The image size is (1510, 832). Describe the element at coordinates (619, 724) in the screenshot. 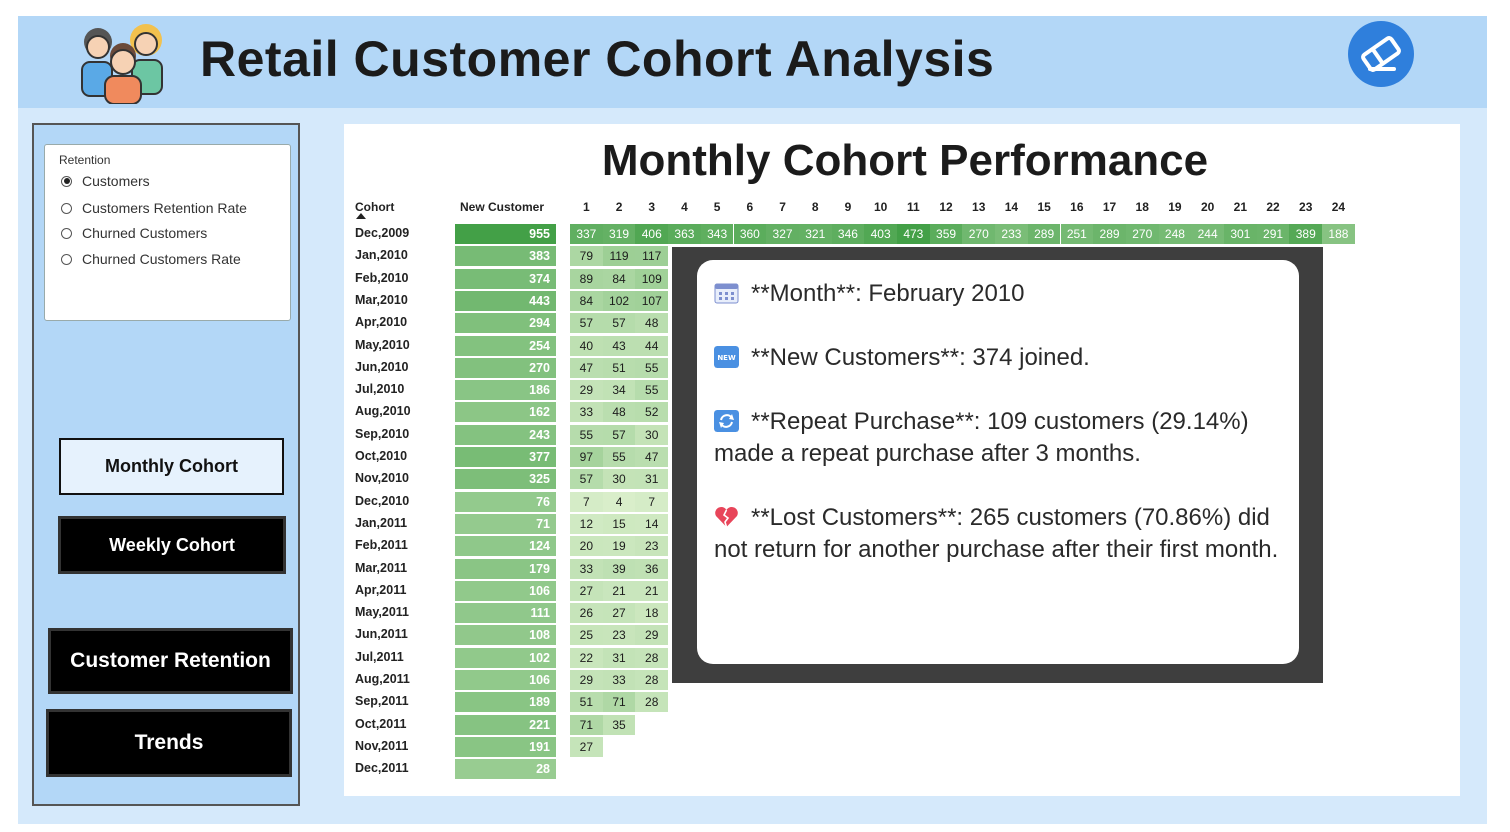

I see `cohort-cell: 35` at that location.